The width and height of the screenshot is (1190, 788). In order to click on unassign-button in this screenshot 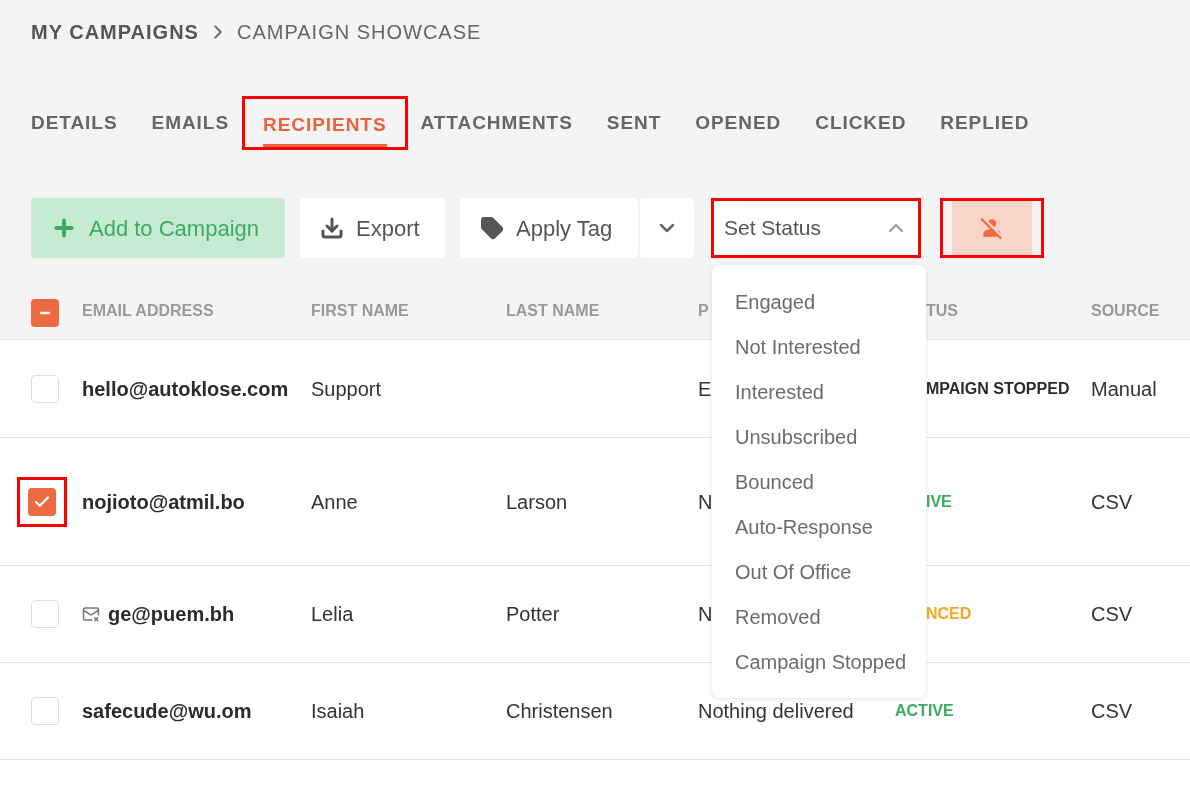, I will do `click(992, 228)`.